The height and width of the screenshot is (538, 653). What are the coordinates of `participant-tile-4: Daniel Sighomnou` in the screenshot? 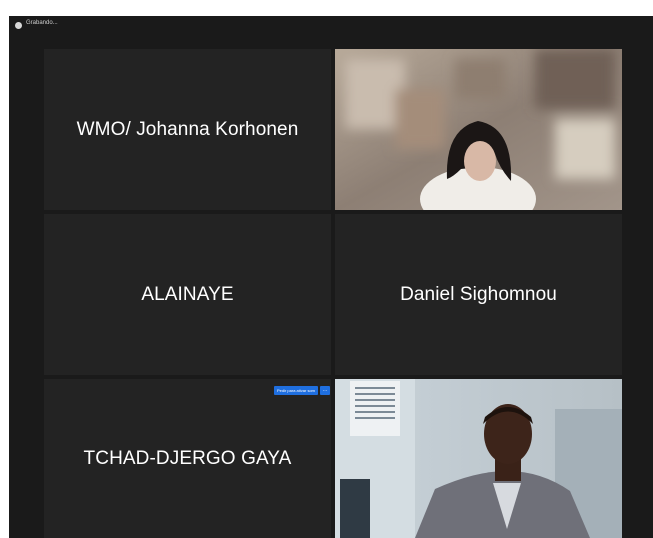 It's located at (478, 294).